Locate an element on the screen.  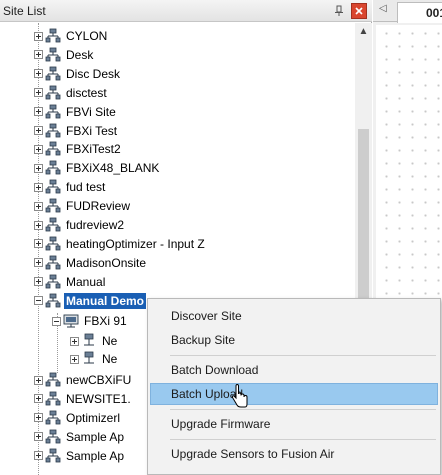
tree-item-label: Sample Ap is located at coordinates (95, 436).